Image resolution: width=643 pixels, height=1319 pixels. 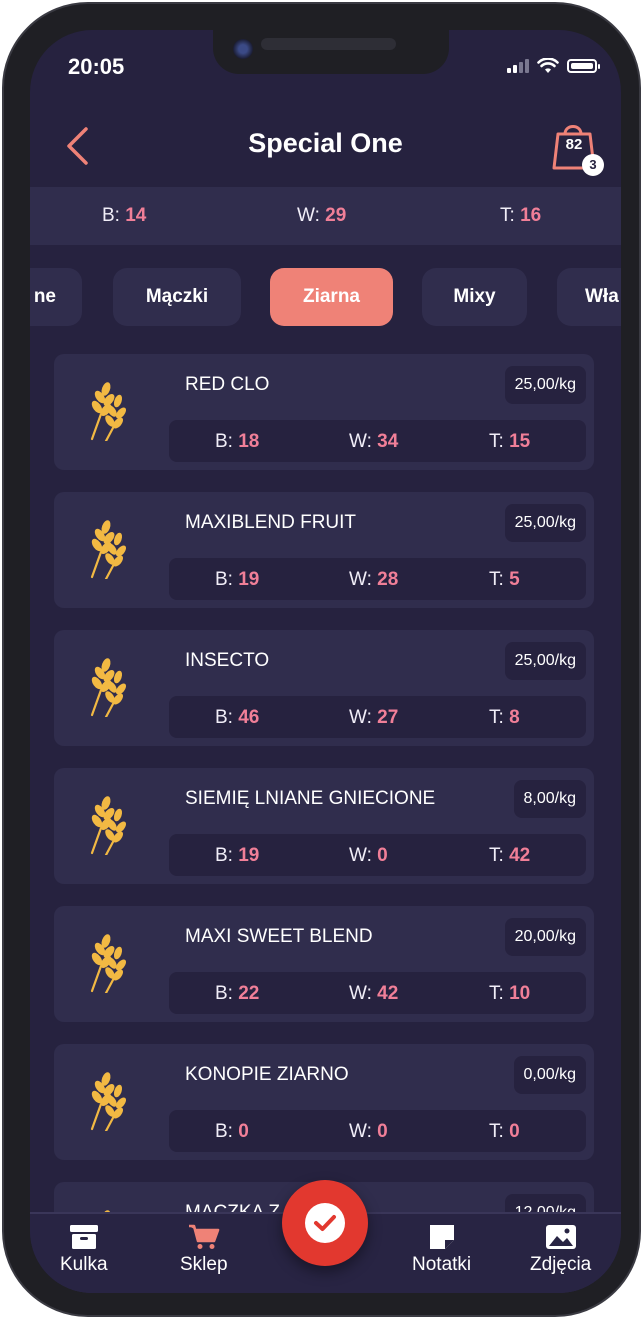 What do you see at coordinates (521, 215) in the screenshot?
I see `summary-t: T: 16` at bounding box center [521, 215].